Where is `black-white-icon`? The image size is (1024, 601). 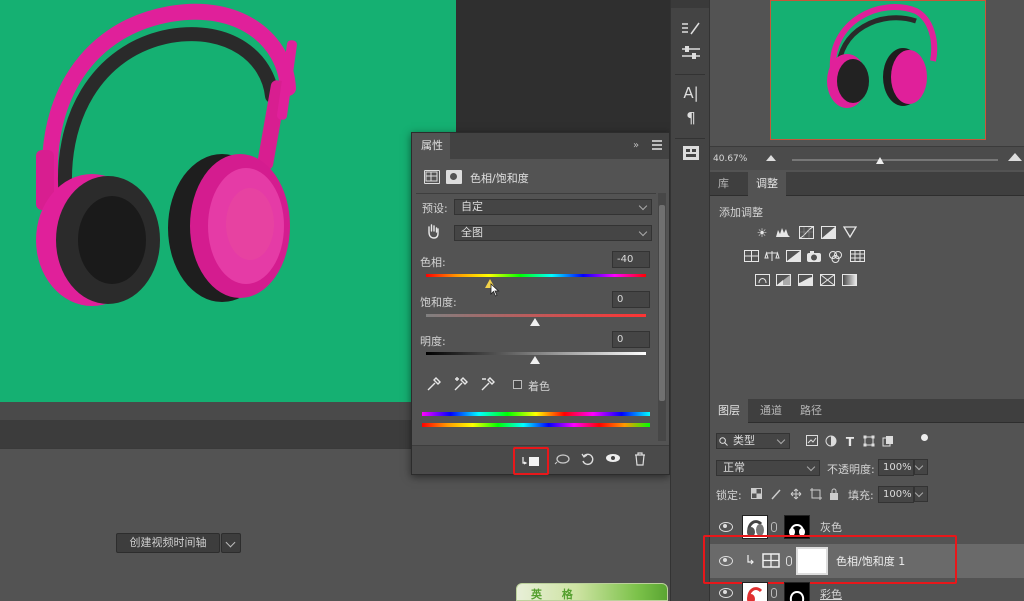 black-white-icon is located at coordinates (793, 257).